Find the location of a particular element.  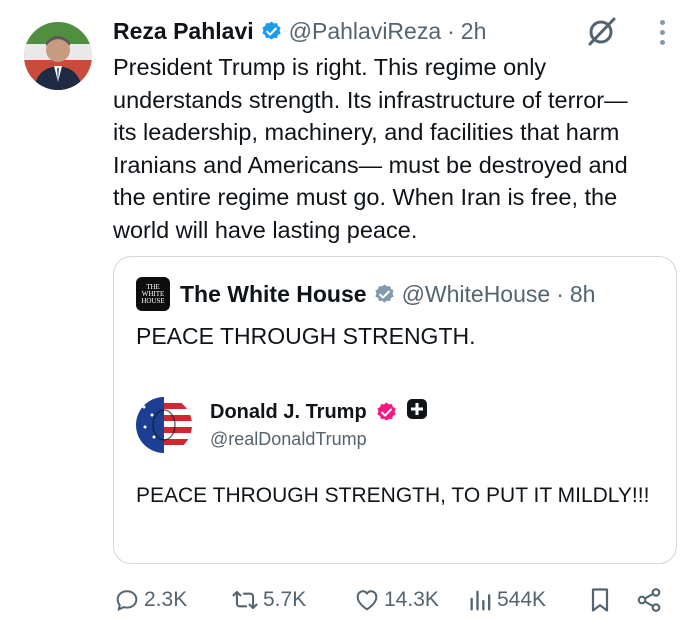

grok-icon is located at coordinates (602, 31).